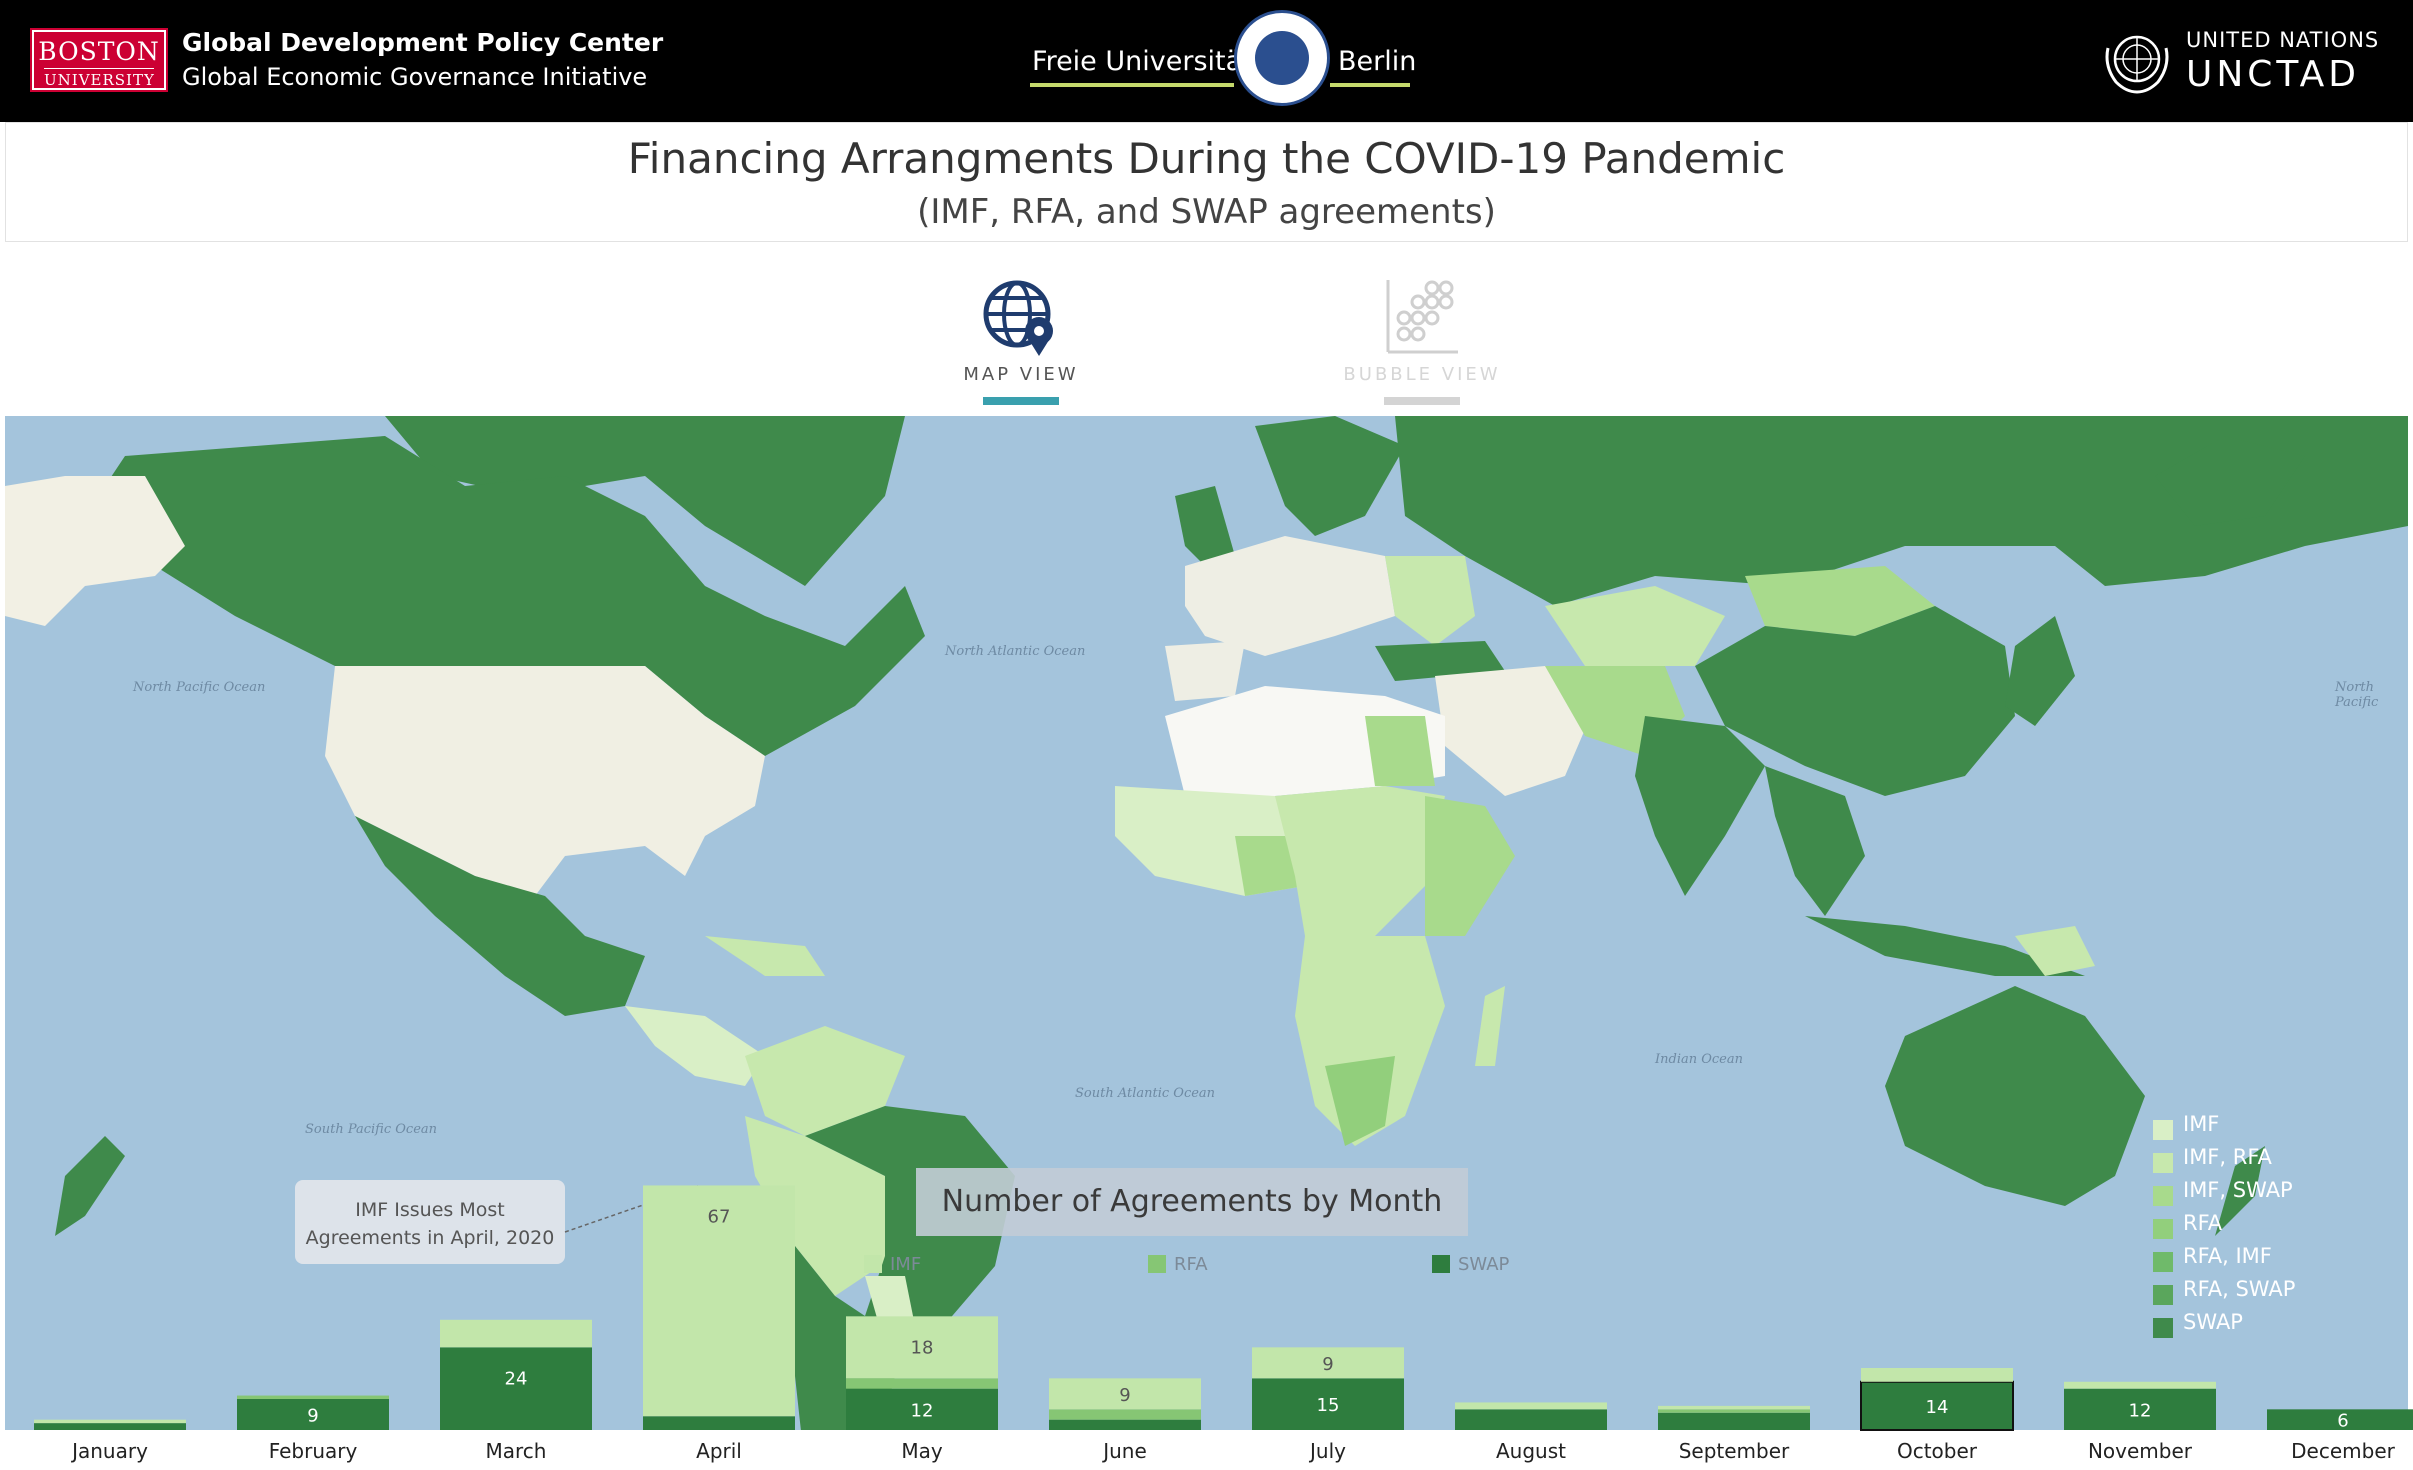 Image resolution: width=2413 pixels, height=1470 pixels. What do you see at coordinates (922, 1347) in the screenshot?
I see `bar-value-label: 18` at bounding box center [922, 1347].